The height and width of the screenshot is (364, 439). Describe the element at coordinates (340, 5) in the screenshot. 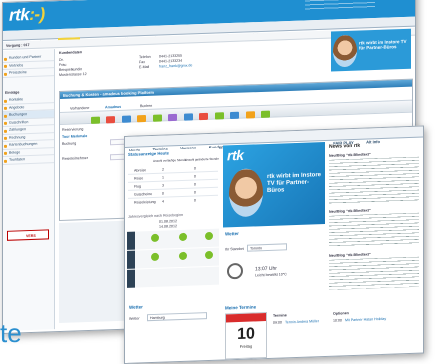

I see `header-info` at that location.